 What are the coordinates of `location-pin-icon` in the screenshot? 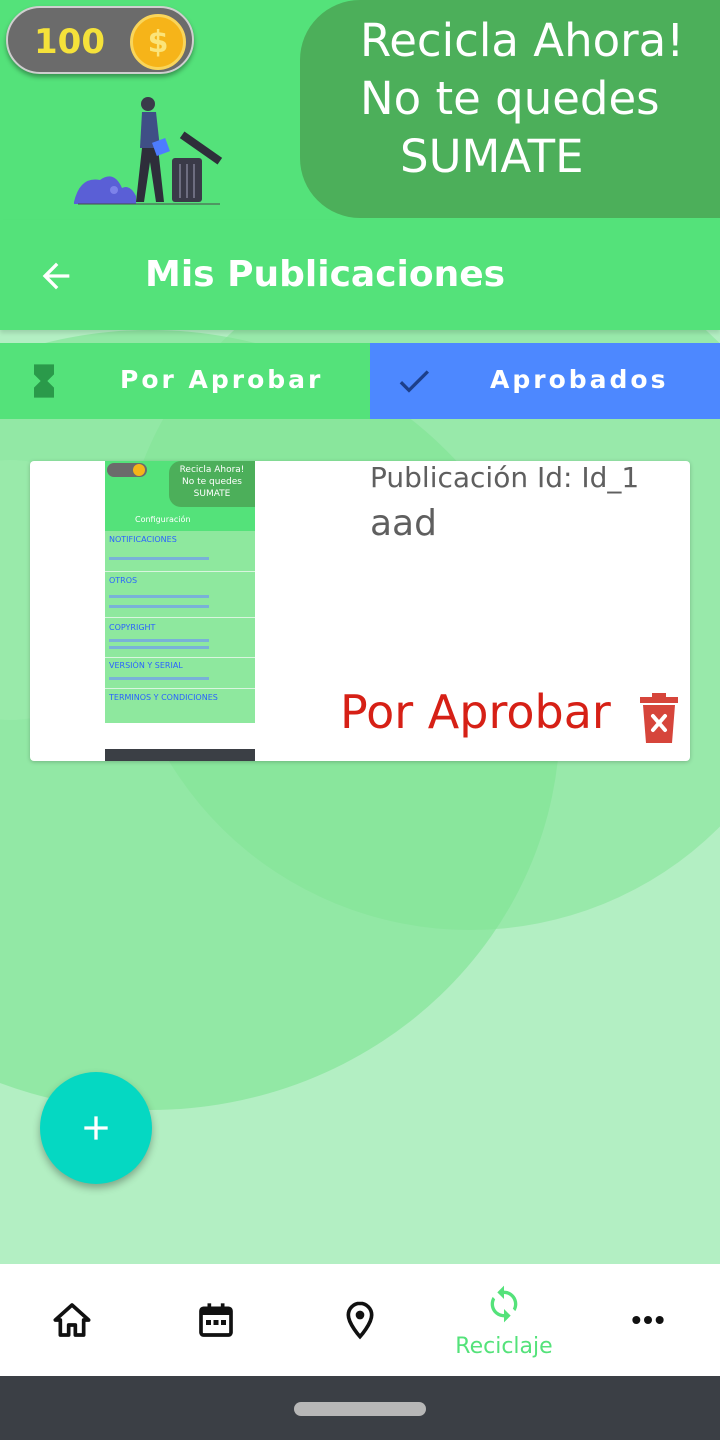 It's located at (360, 1320).